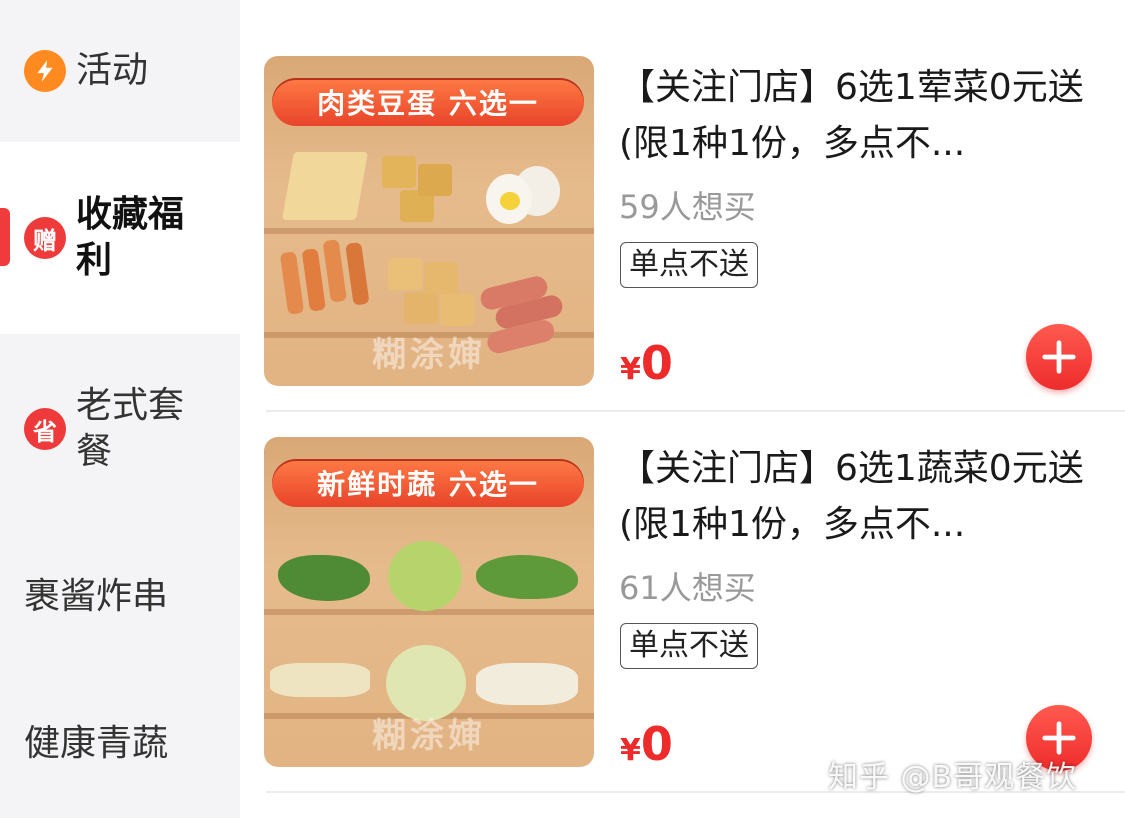  I want to click on sidebar-item-greens: 健康青蔬, so click(120, 744).